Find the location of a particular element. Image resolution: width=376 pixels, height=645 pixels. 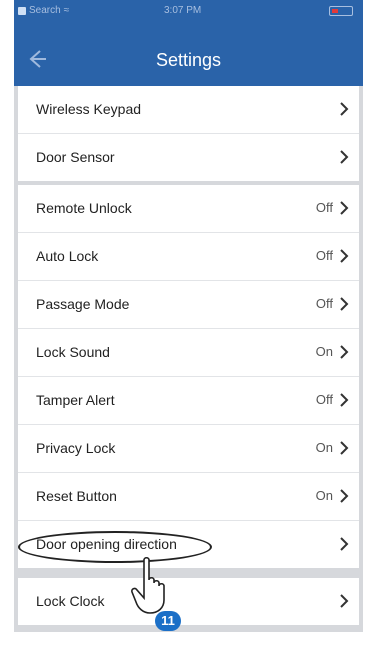

setting-row-lock-clock: Lock Clock is located at coordinates (188, 601).